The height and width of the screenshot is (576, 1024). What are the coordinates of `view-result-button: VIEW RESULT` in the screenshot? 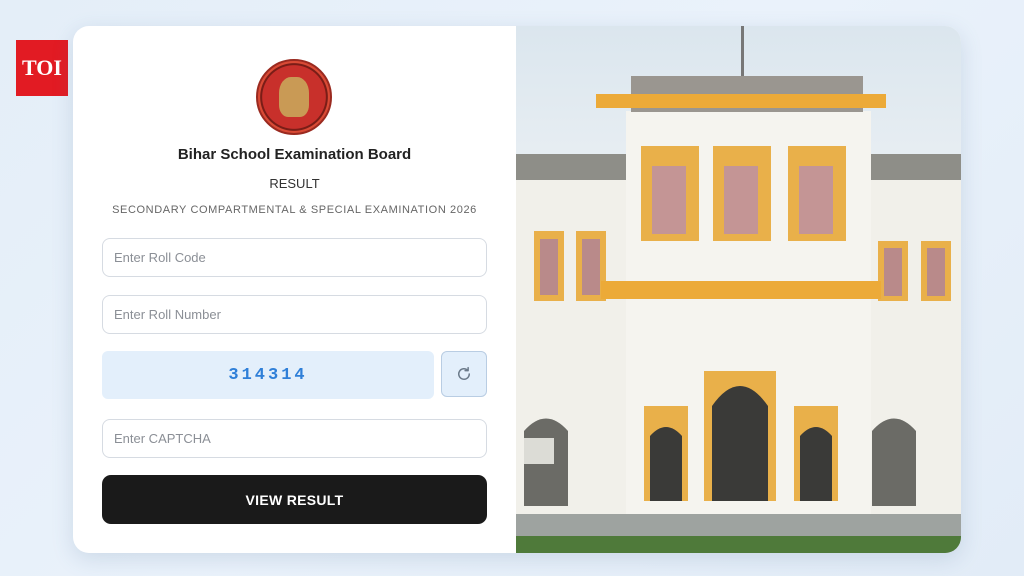 It's located at (294, 499).